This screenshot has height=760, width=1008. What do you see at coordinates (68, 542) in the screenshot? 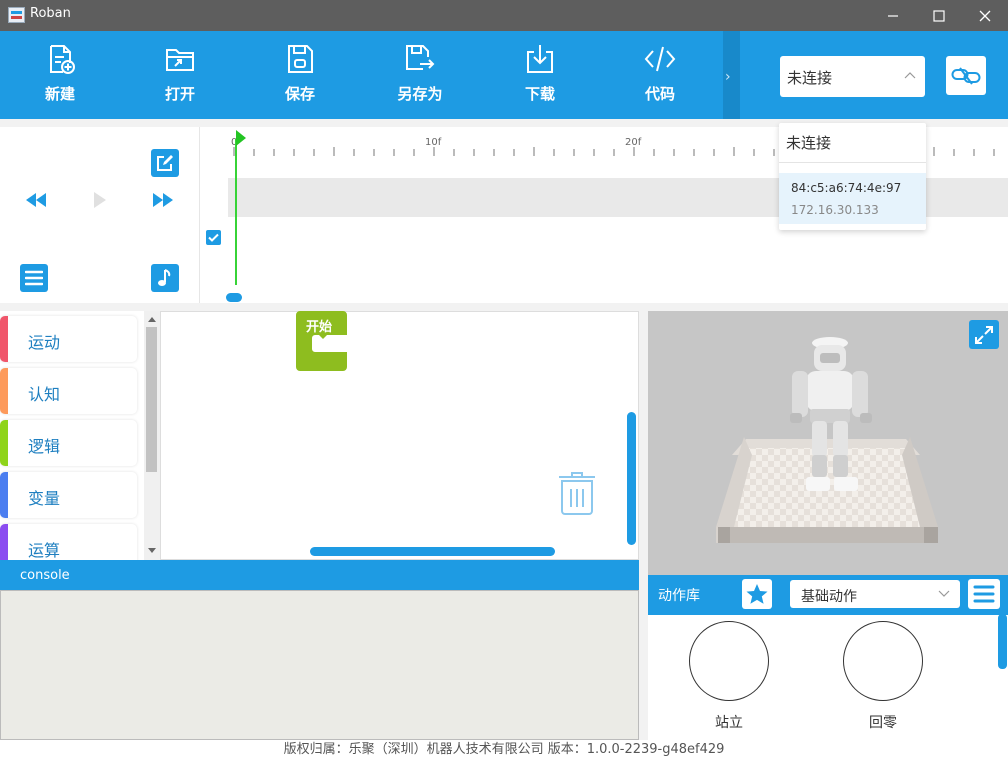
I see `category-operators: 运算` at bounding box center [68, 542].